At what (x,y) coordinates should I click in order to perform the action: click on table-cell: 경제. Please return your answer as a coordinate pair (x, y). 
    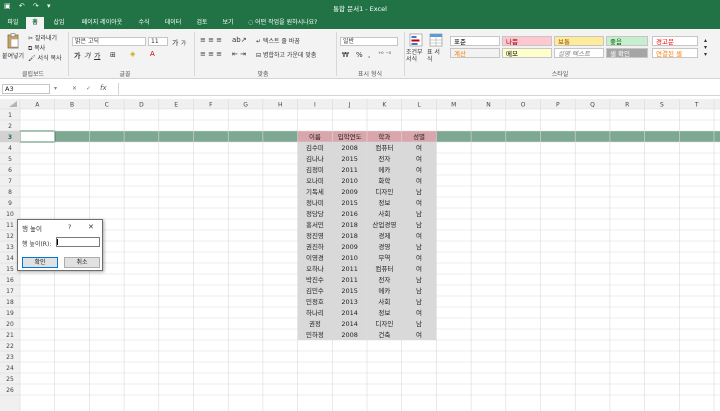
    Looking at the image, I should click on (384, 235).